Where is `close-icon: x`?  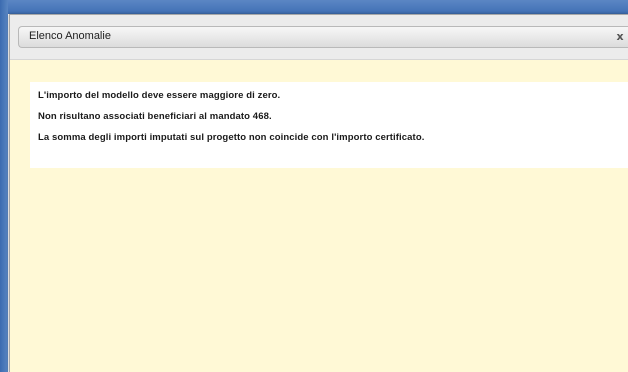 close-icon: x is located at coordinates (620, 37).